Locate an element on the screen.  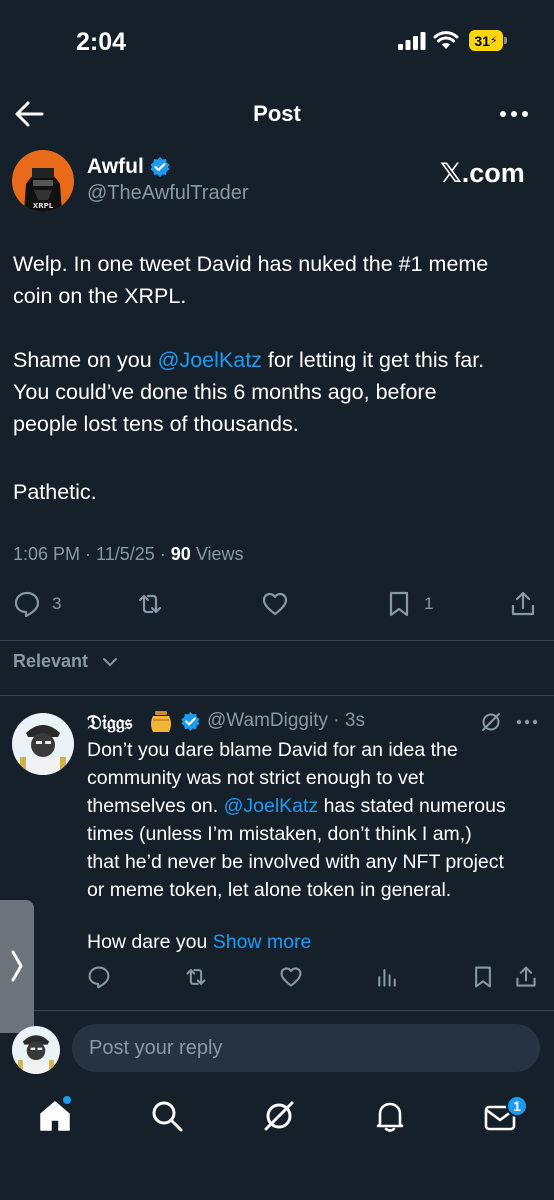
post-time: 1:06 PM is located at coordinates (47, 554).